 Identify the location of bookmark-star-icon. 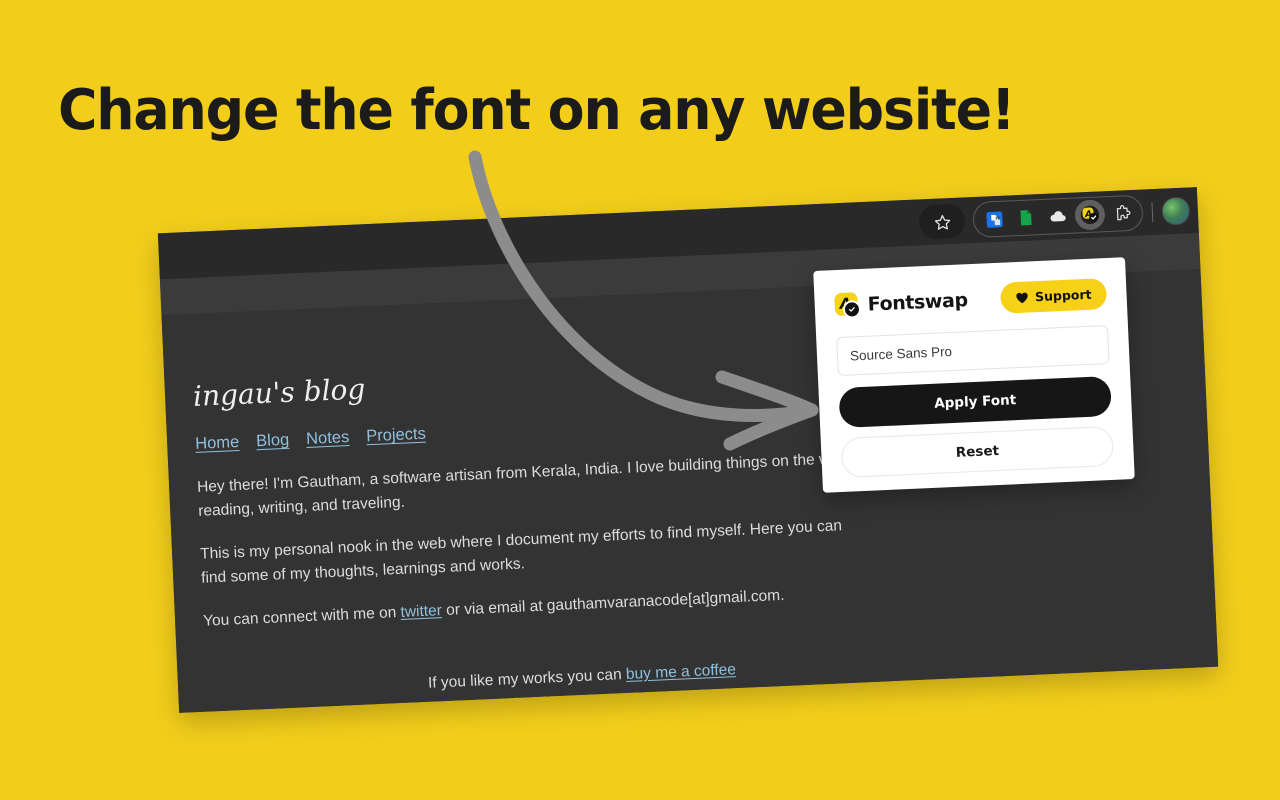
(942, 221).